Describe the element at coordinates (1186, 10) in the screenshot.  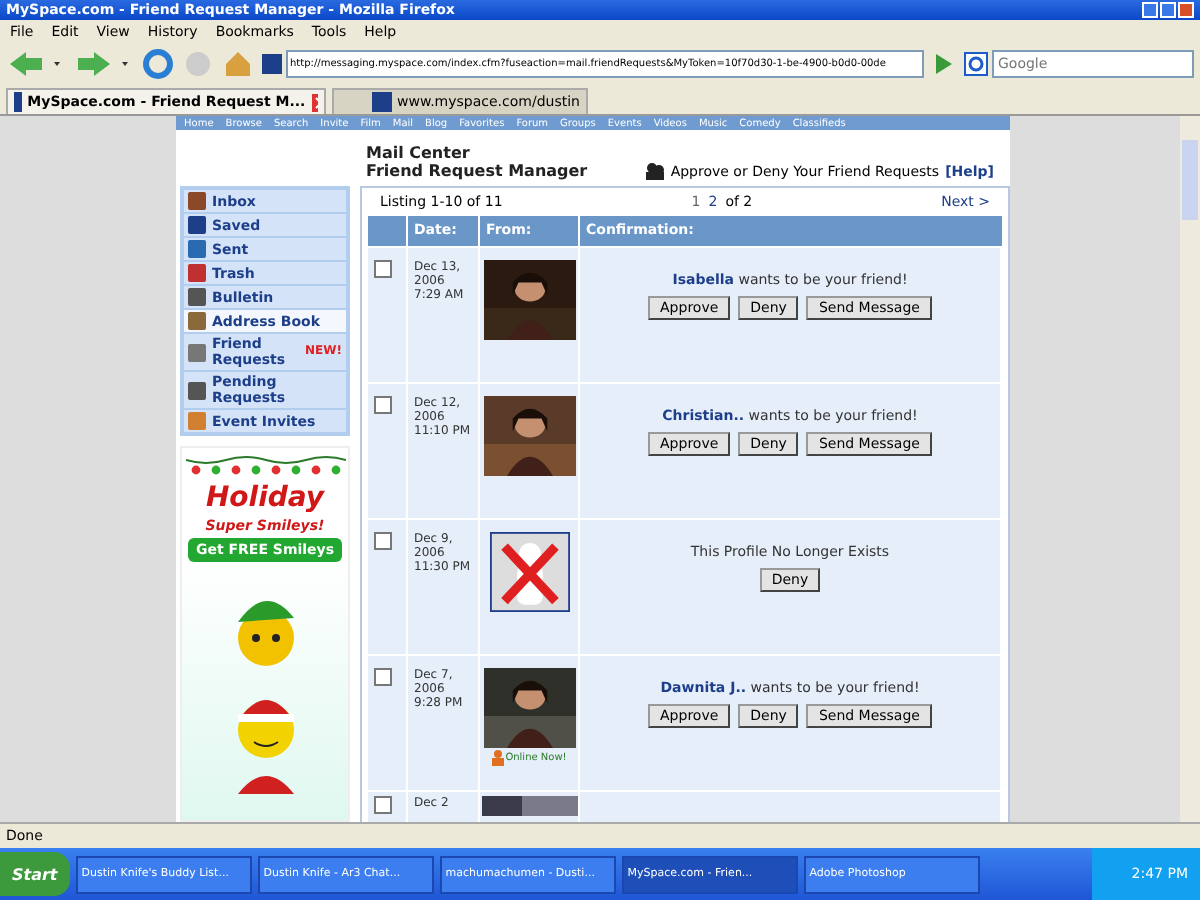
I see `close-button` at that location.